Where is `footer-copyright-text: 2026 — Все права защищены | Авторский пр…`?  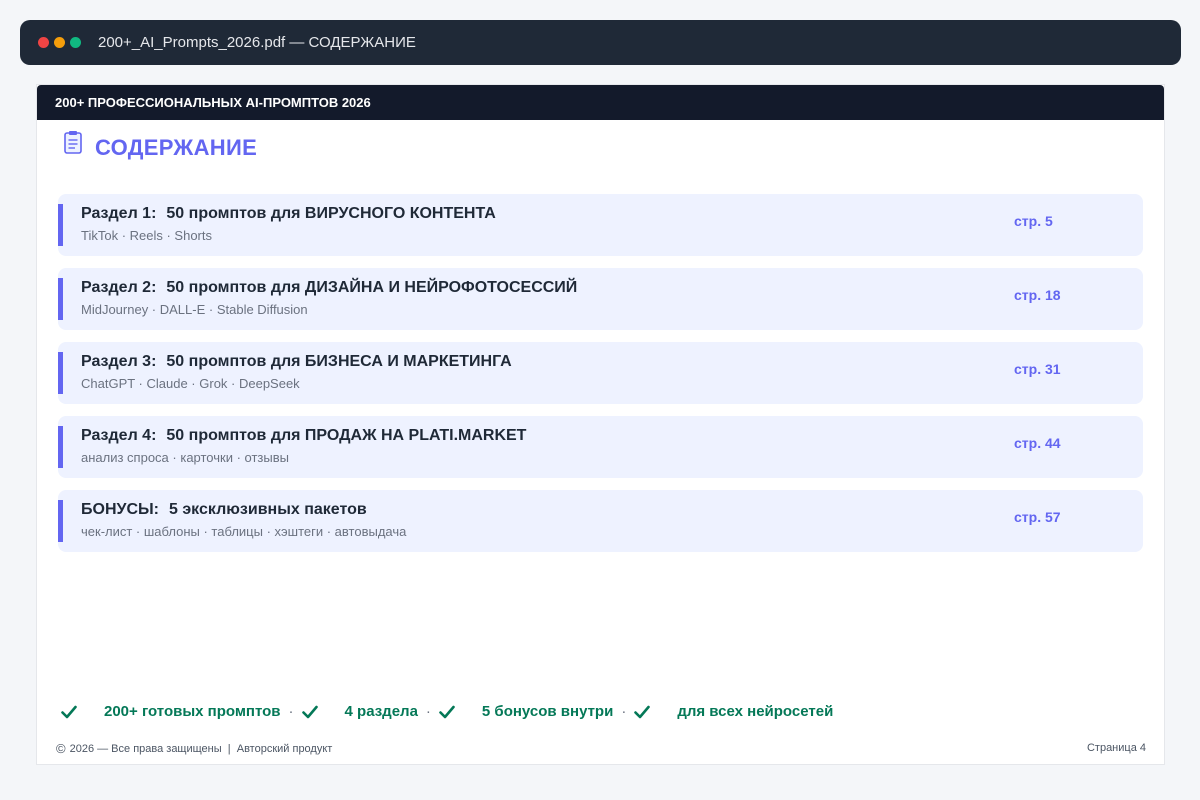
footer-copyright-text: 2026 — Все права защищены | Авторский пр… is located at coordinates (201, 748).